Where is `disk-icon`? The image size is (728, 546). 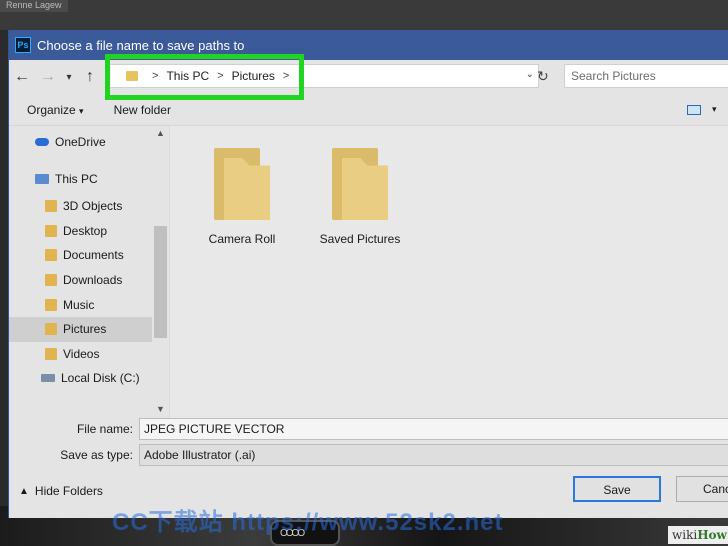
disk-icon is located at coordinates (48, 378).